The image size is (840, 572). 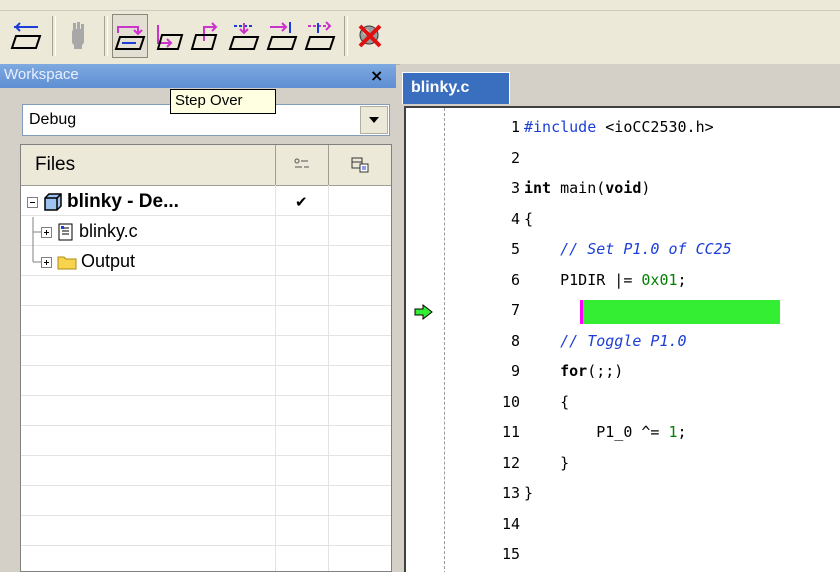 What do you see at coordinates (108, 261) in the screenshot?
I see `output-folder-name: Output` at bounding box center [108, 261].